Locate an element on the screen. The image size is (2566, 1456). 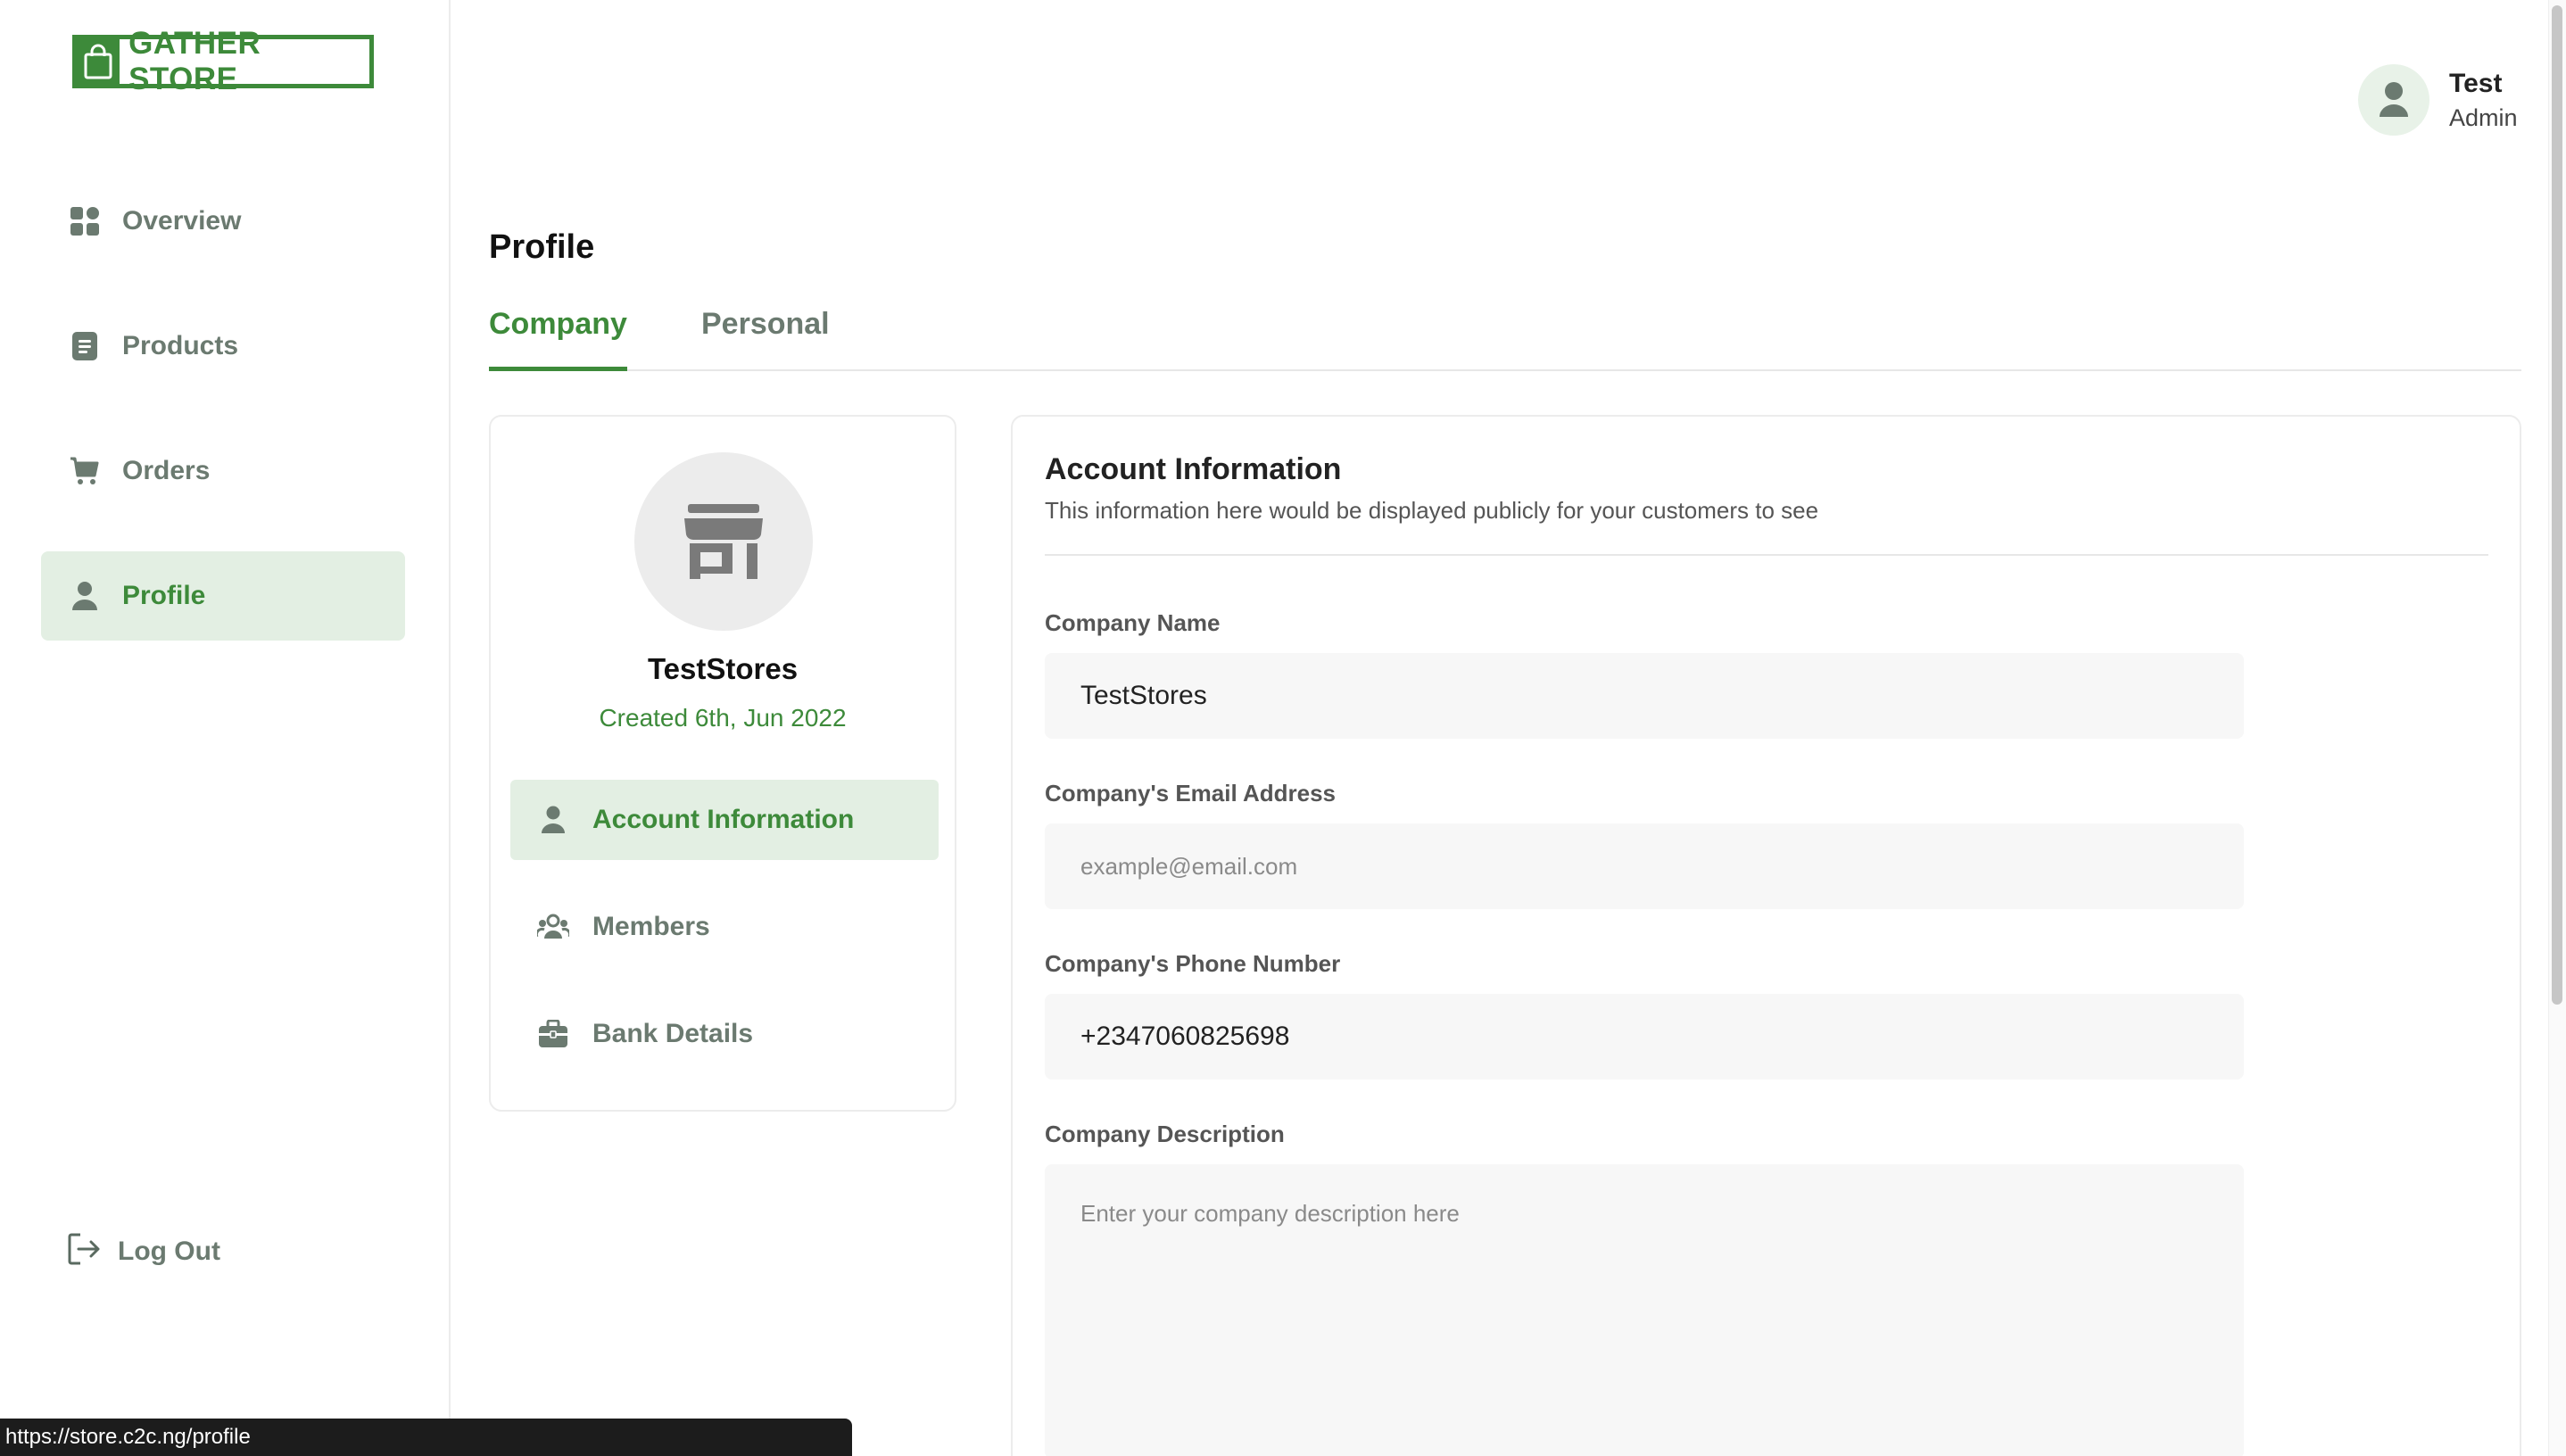
avatar is located at coordinates (2393, 100).